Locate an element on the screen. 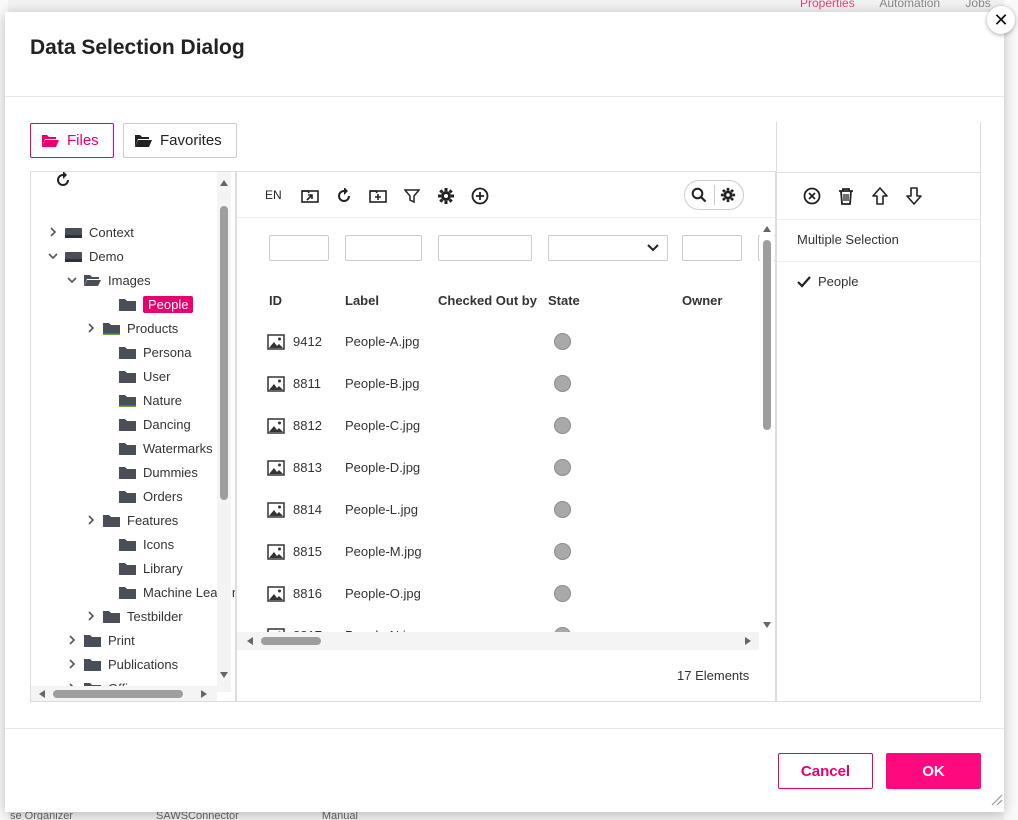  resize-grip-icon is located at coordinates (996, 799).